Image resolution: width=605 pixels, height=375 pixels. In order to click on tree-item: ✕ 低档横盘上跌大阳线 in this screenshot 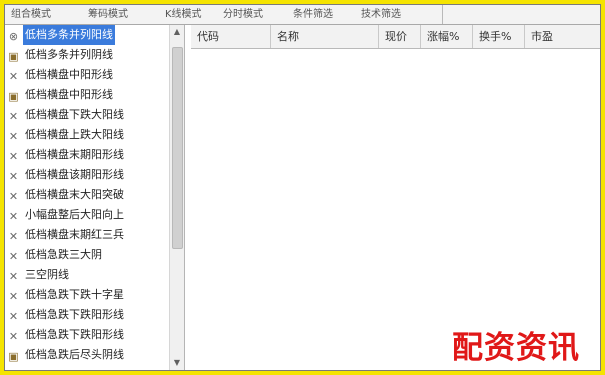, I will do `click(66, 135)`.